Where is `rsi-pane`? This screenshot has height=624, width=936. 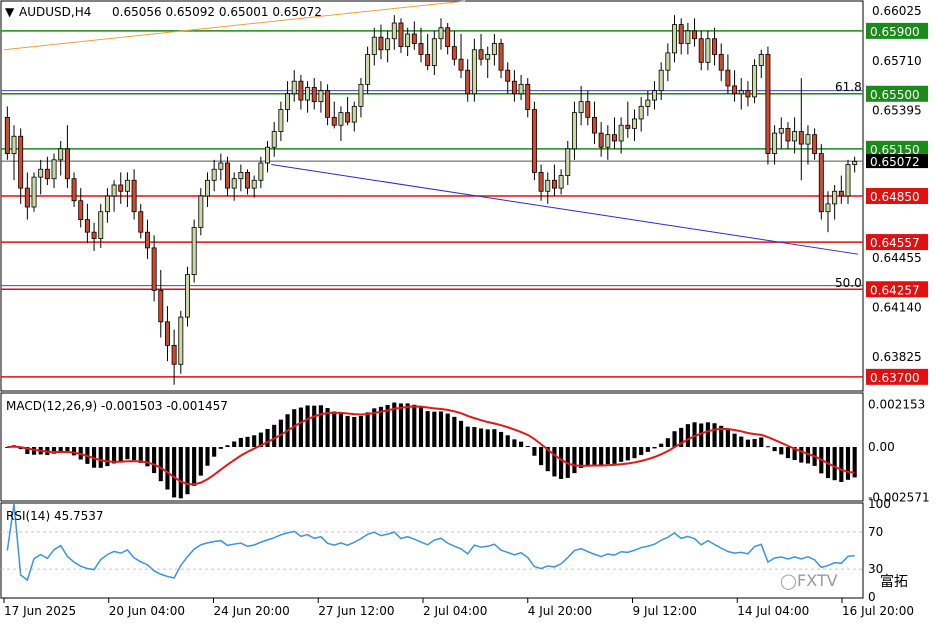 rsi-pane is located at coordinates (432, 550).